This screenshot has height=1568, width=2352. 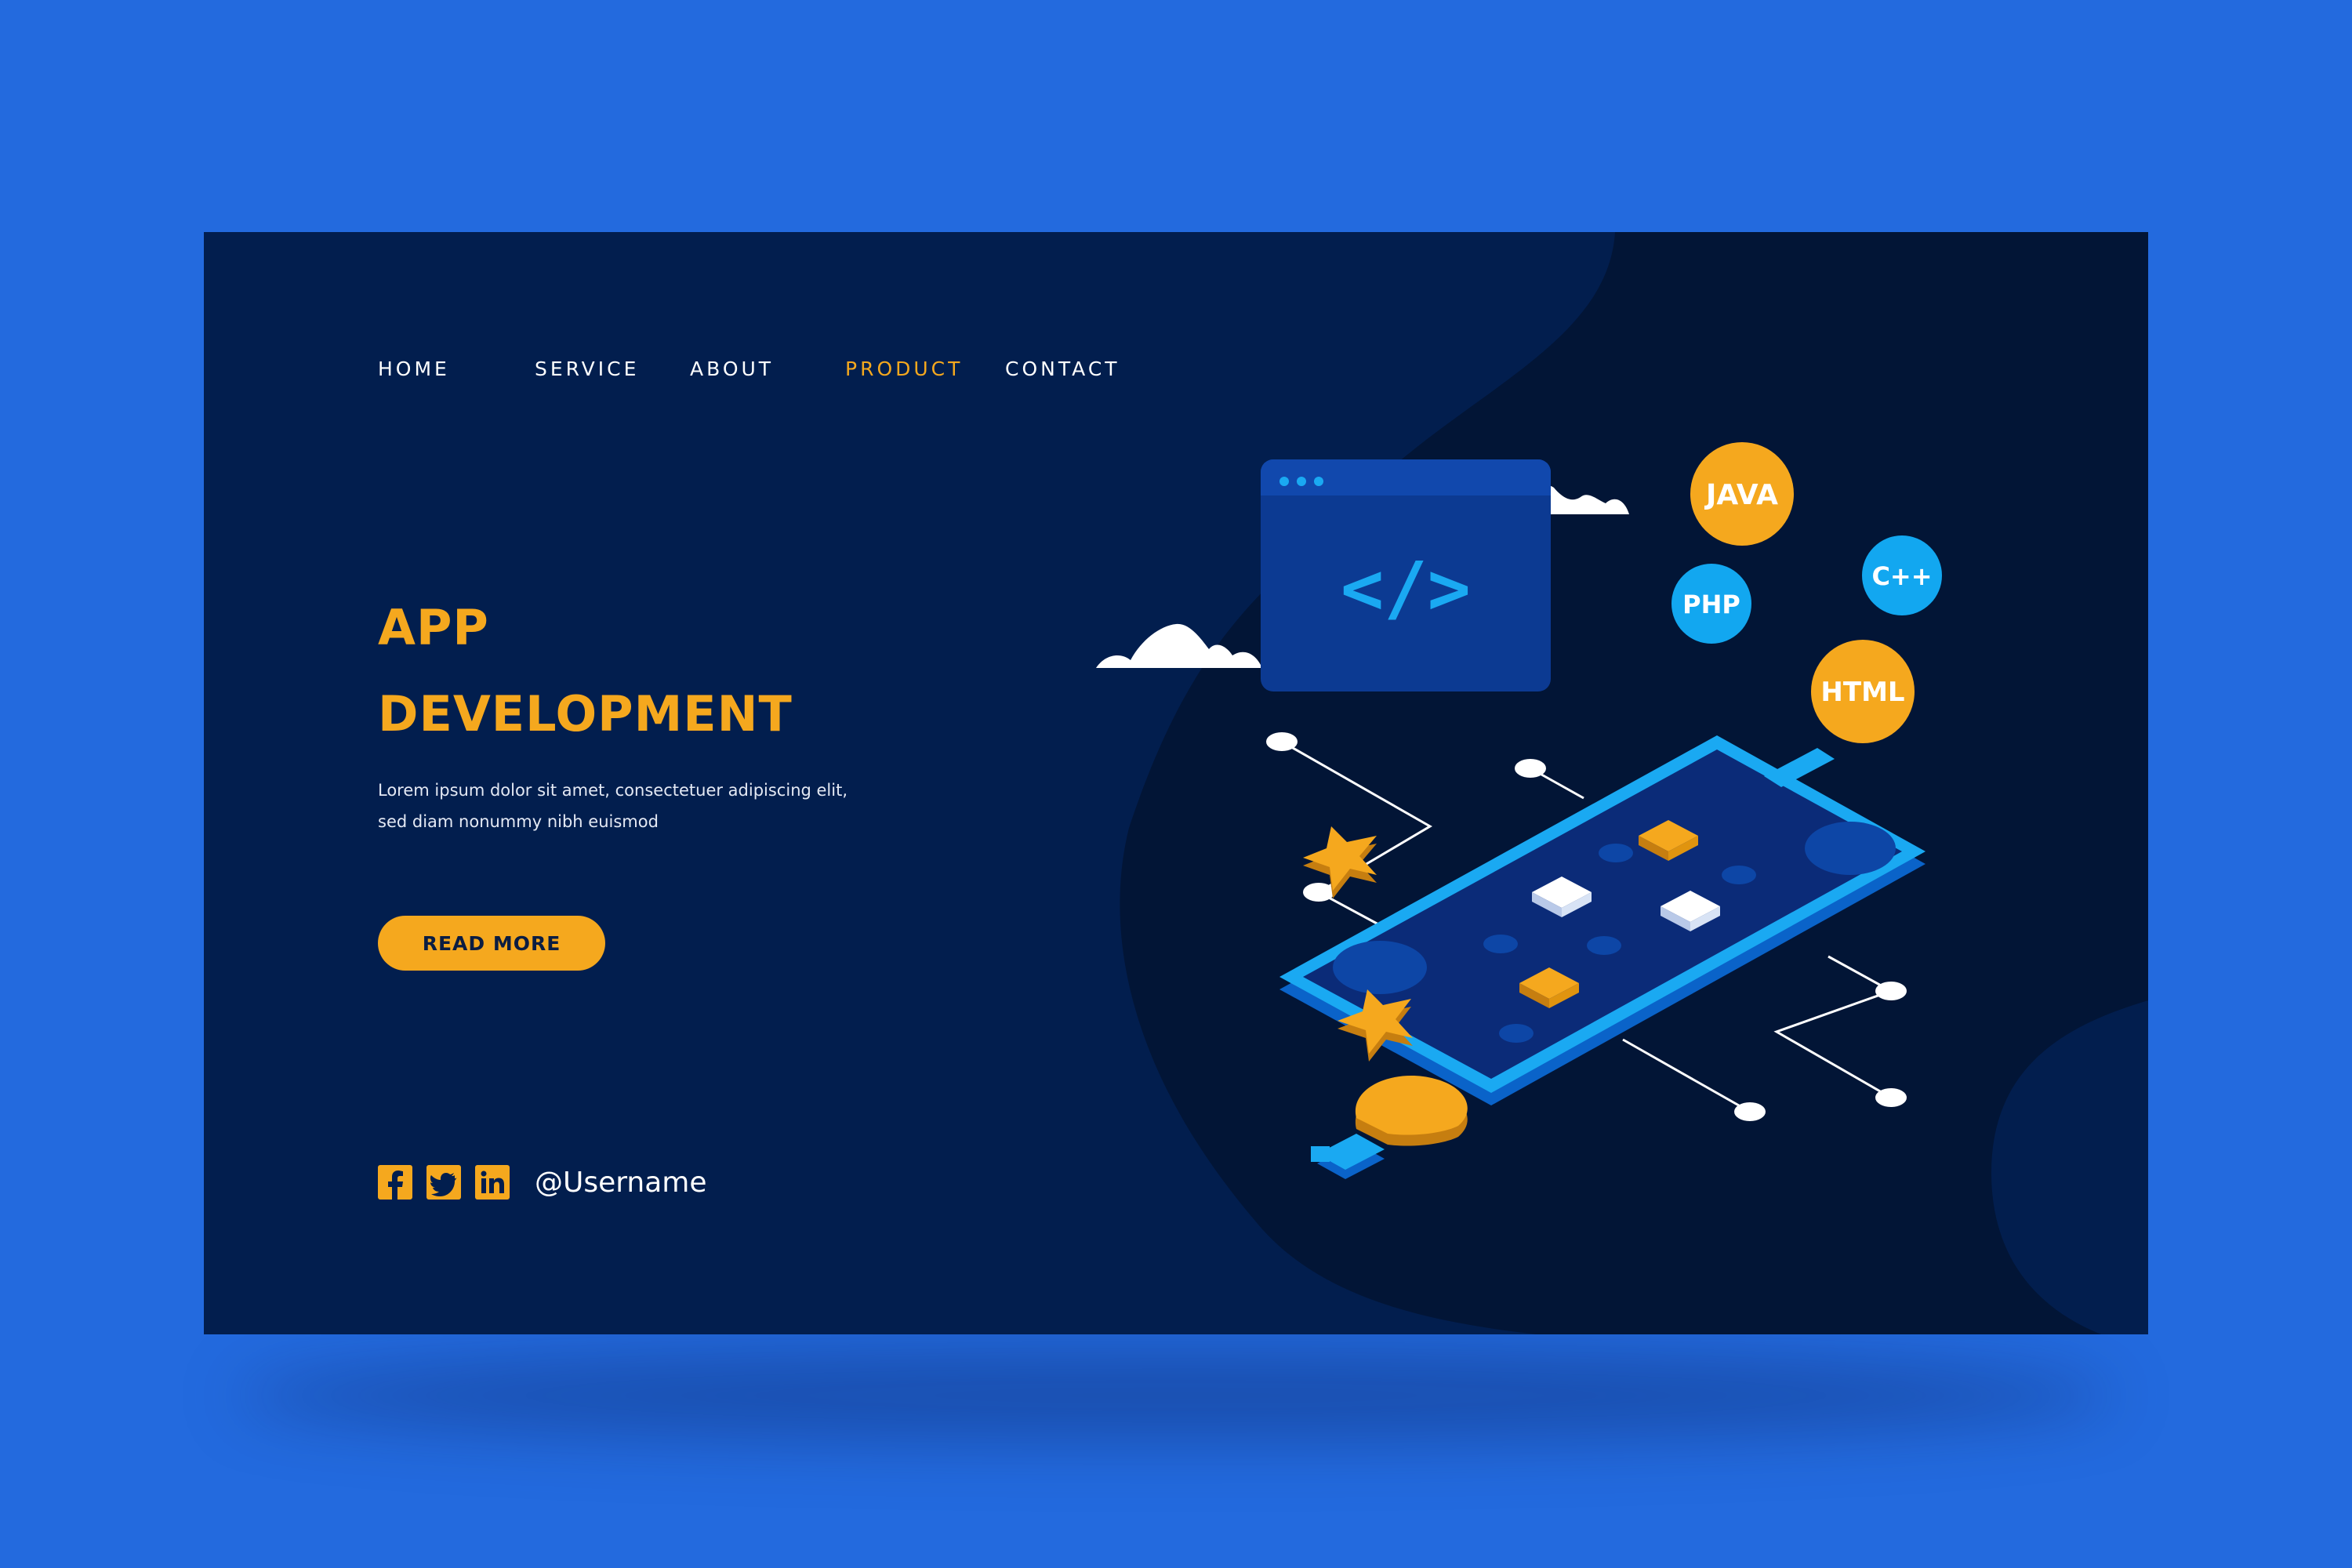 I want to click on java-bubble: JAVA, so click(x=1742, y=494).